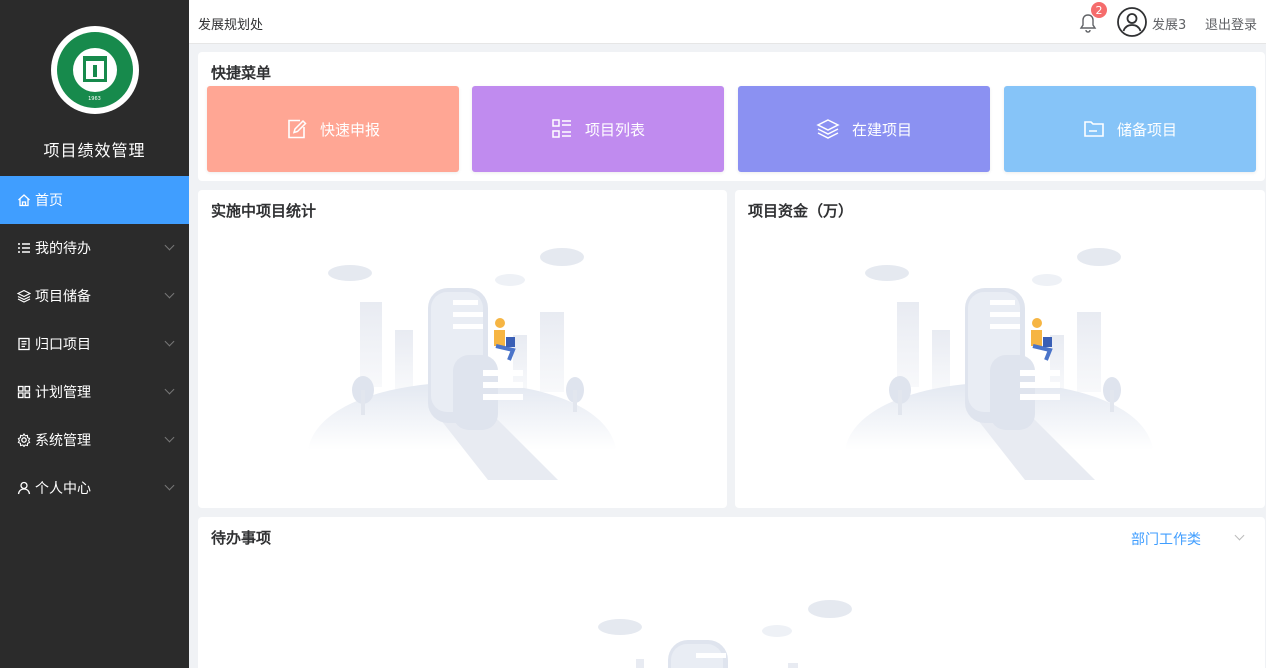 This screenshot has width=1266, height=668. What do you see at coordinates (241, 73) in the screenshot?
I see `quick-menu-title: 快捷菜单` at bounding box center [241, 73].